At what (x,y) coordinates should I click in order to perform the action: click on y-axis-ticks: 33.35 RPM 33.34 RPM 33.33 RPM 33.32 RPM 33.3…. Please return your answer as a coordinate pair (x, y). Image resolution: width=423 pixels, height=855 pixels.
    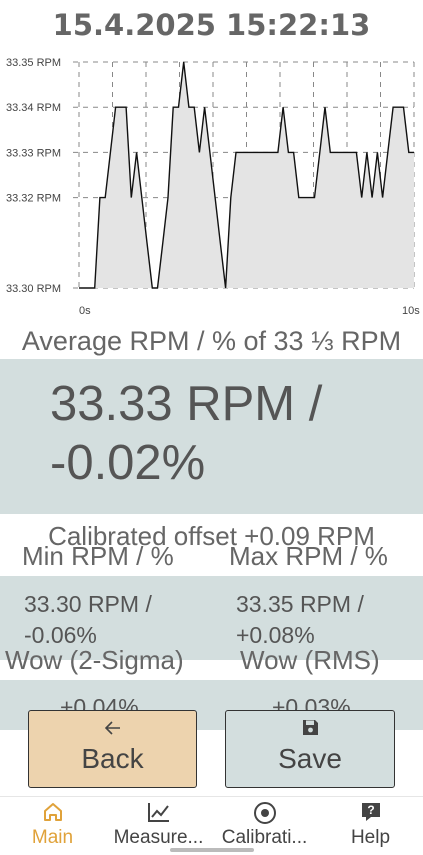
    Looking at the image, I should click on (33, 176).